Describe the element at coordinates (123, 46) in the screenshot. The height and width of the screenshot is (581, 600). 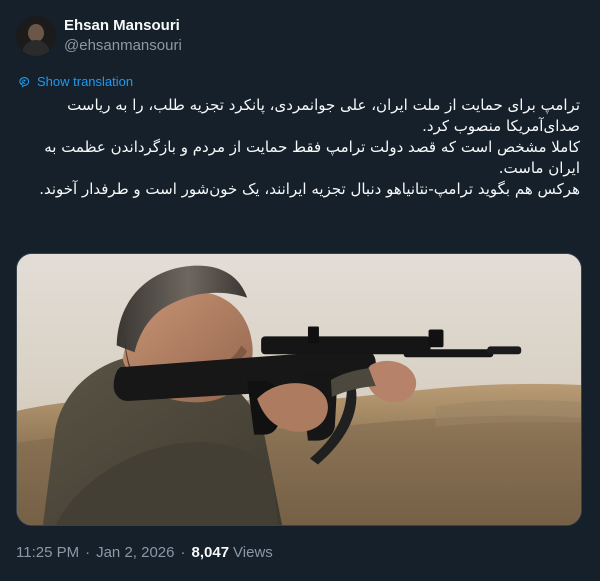
I see `handle: @ehsanmansouri` at that location.